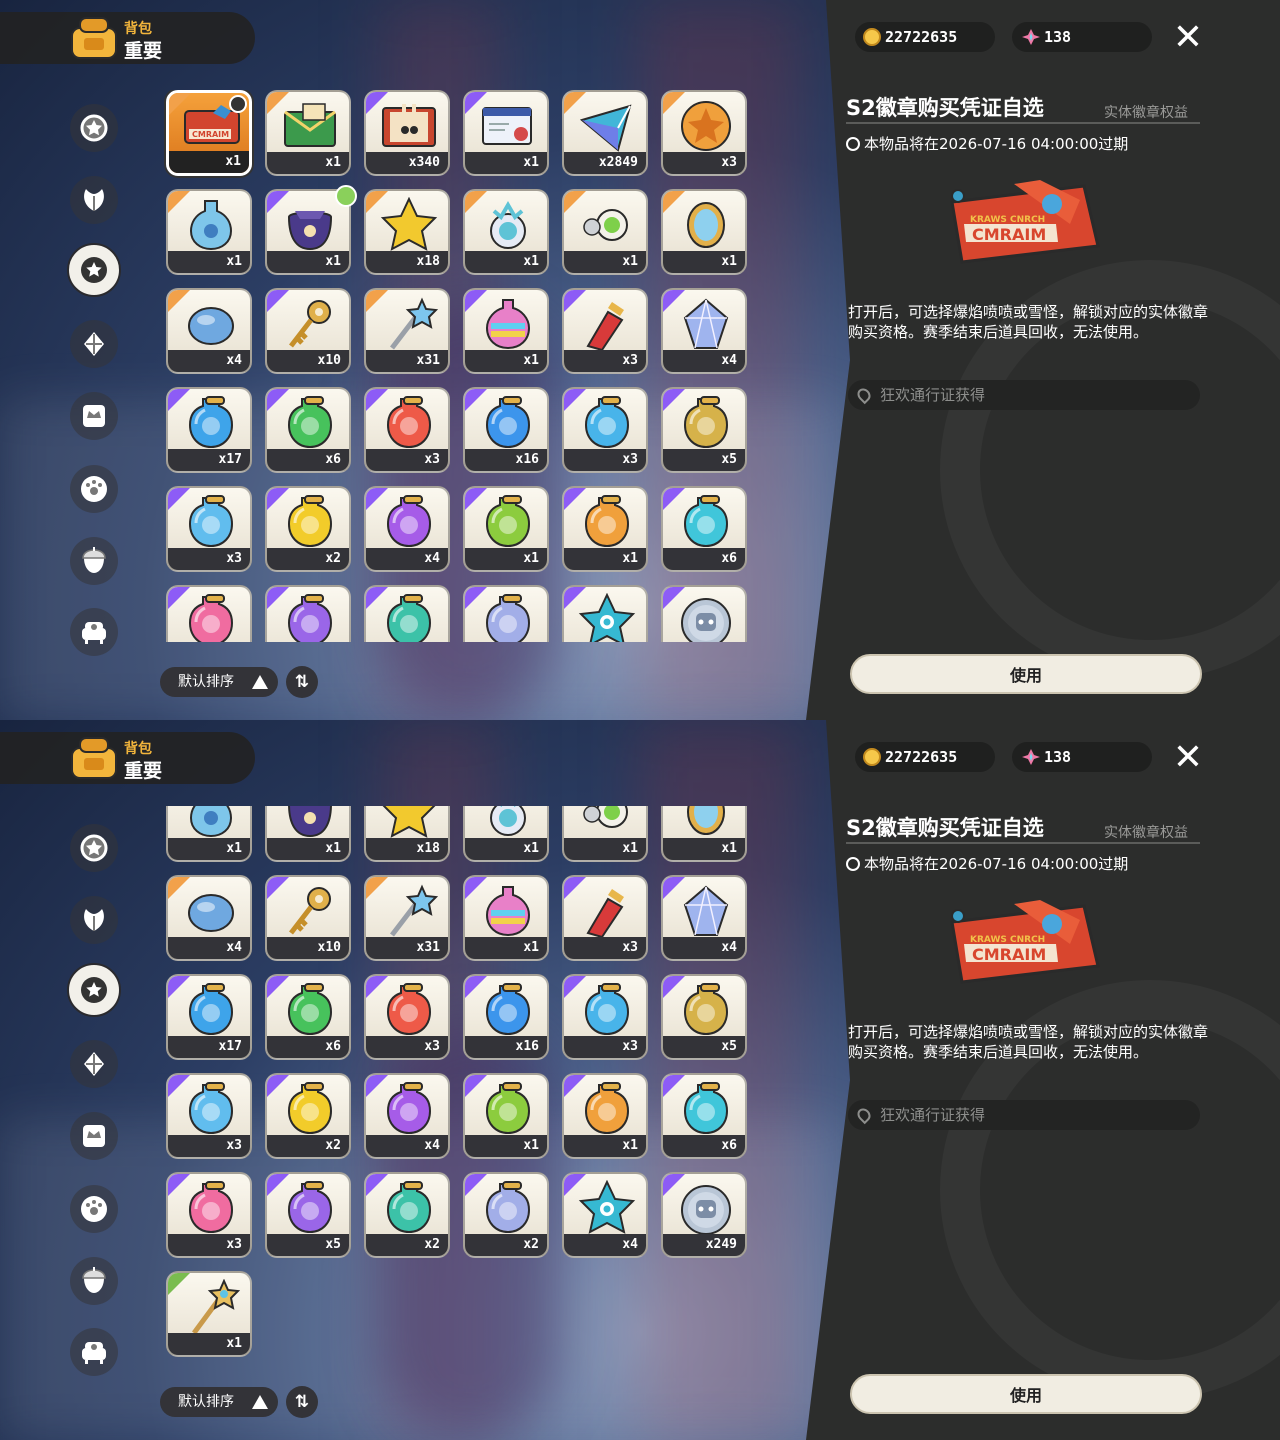  What do you see at coordinates (605, 133) in the screenshot?
I see `inventory-item: x2849` at bounding box center [605, 133].